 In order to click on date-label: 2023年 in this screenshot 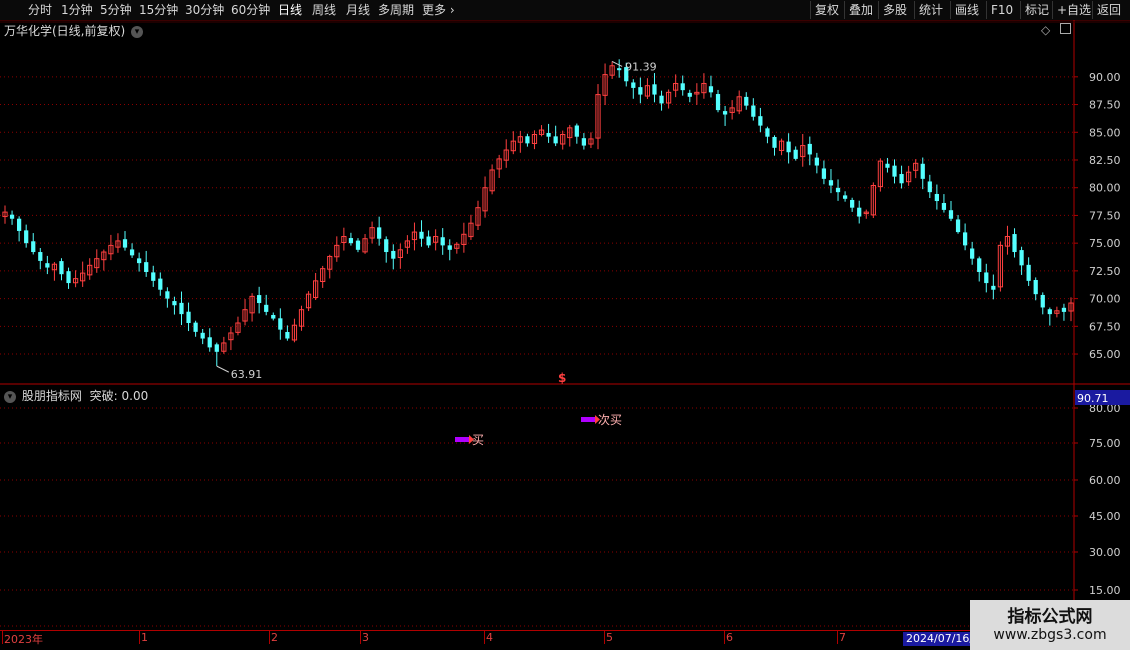, I will do `click(23, 639)`.